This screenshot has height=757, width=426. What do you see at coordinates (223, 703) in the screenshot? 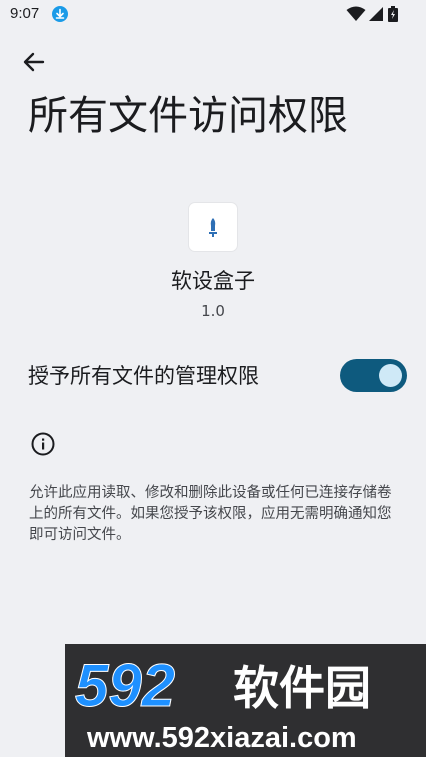
I see `watermark-logo: 592 软件园 www.592xiazai.com` at bounding box center [223, 703].